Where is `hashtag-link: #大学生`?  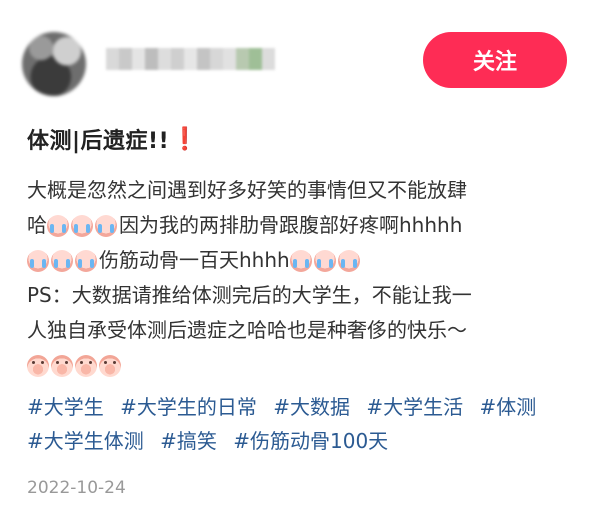 hashtag-link: #大学生 is located at coordinates (65, 407).